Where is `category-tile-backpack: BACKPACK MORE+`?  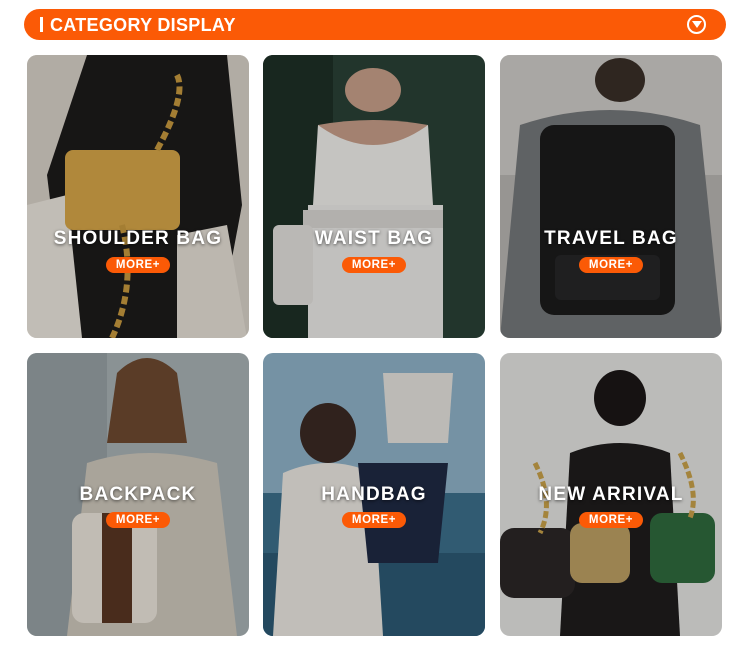 category-tile-backpack: BACKPACK MORE+ is located at coordinates (138, 494).